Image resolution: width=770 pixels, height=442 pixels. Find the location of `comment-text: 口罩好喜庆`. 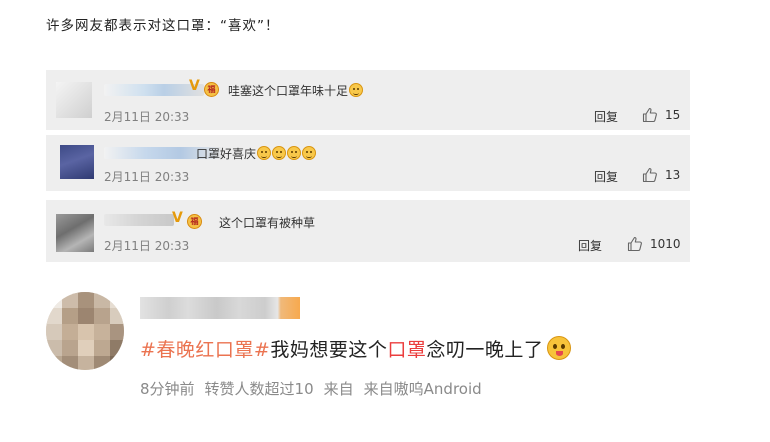

comment-text: 口罩好喜庆 is located at coordinates (256, 153).